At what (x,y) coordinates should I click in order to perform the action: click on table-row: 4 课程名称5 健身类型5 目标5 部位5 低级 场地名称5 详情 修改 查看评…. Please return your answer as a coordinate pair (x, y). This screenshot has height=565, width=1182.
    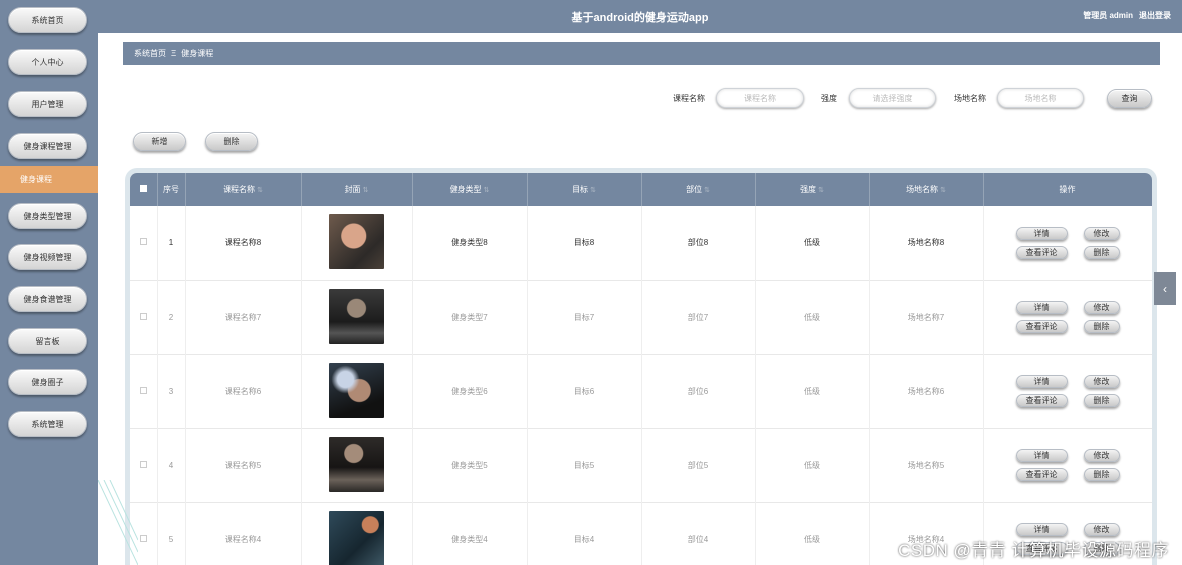
    Looking at the image, I should click on (641, 465).